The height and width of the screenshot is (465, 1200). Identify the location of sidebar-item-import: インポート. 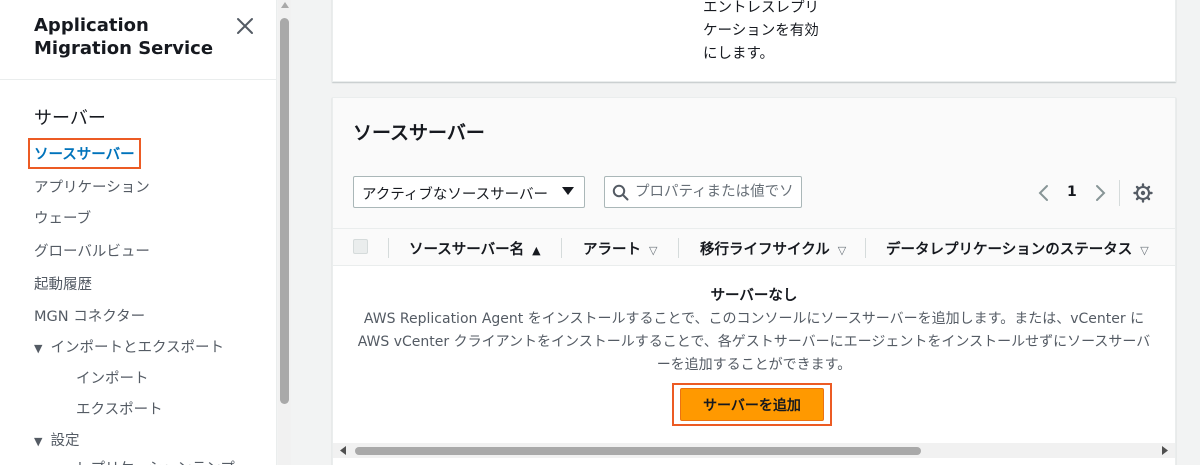
(112, 377).